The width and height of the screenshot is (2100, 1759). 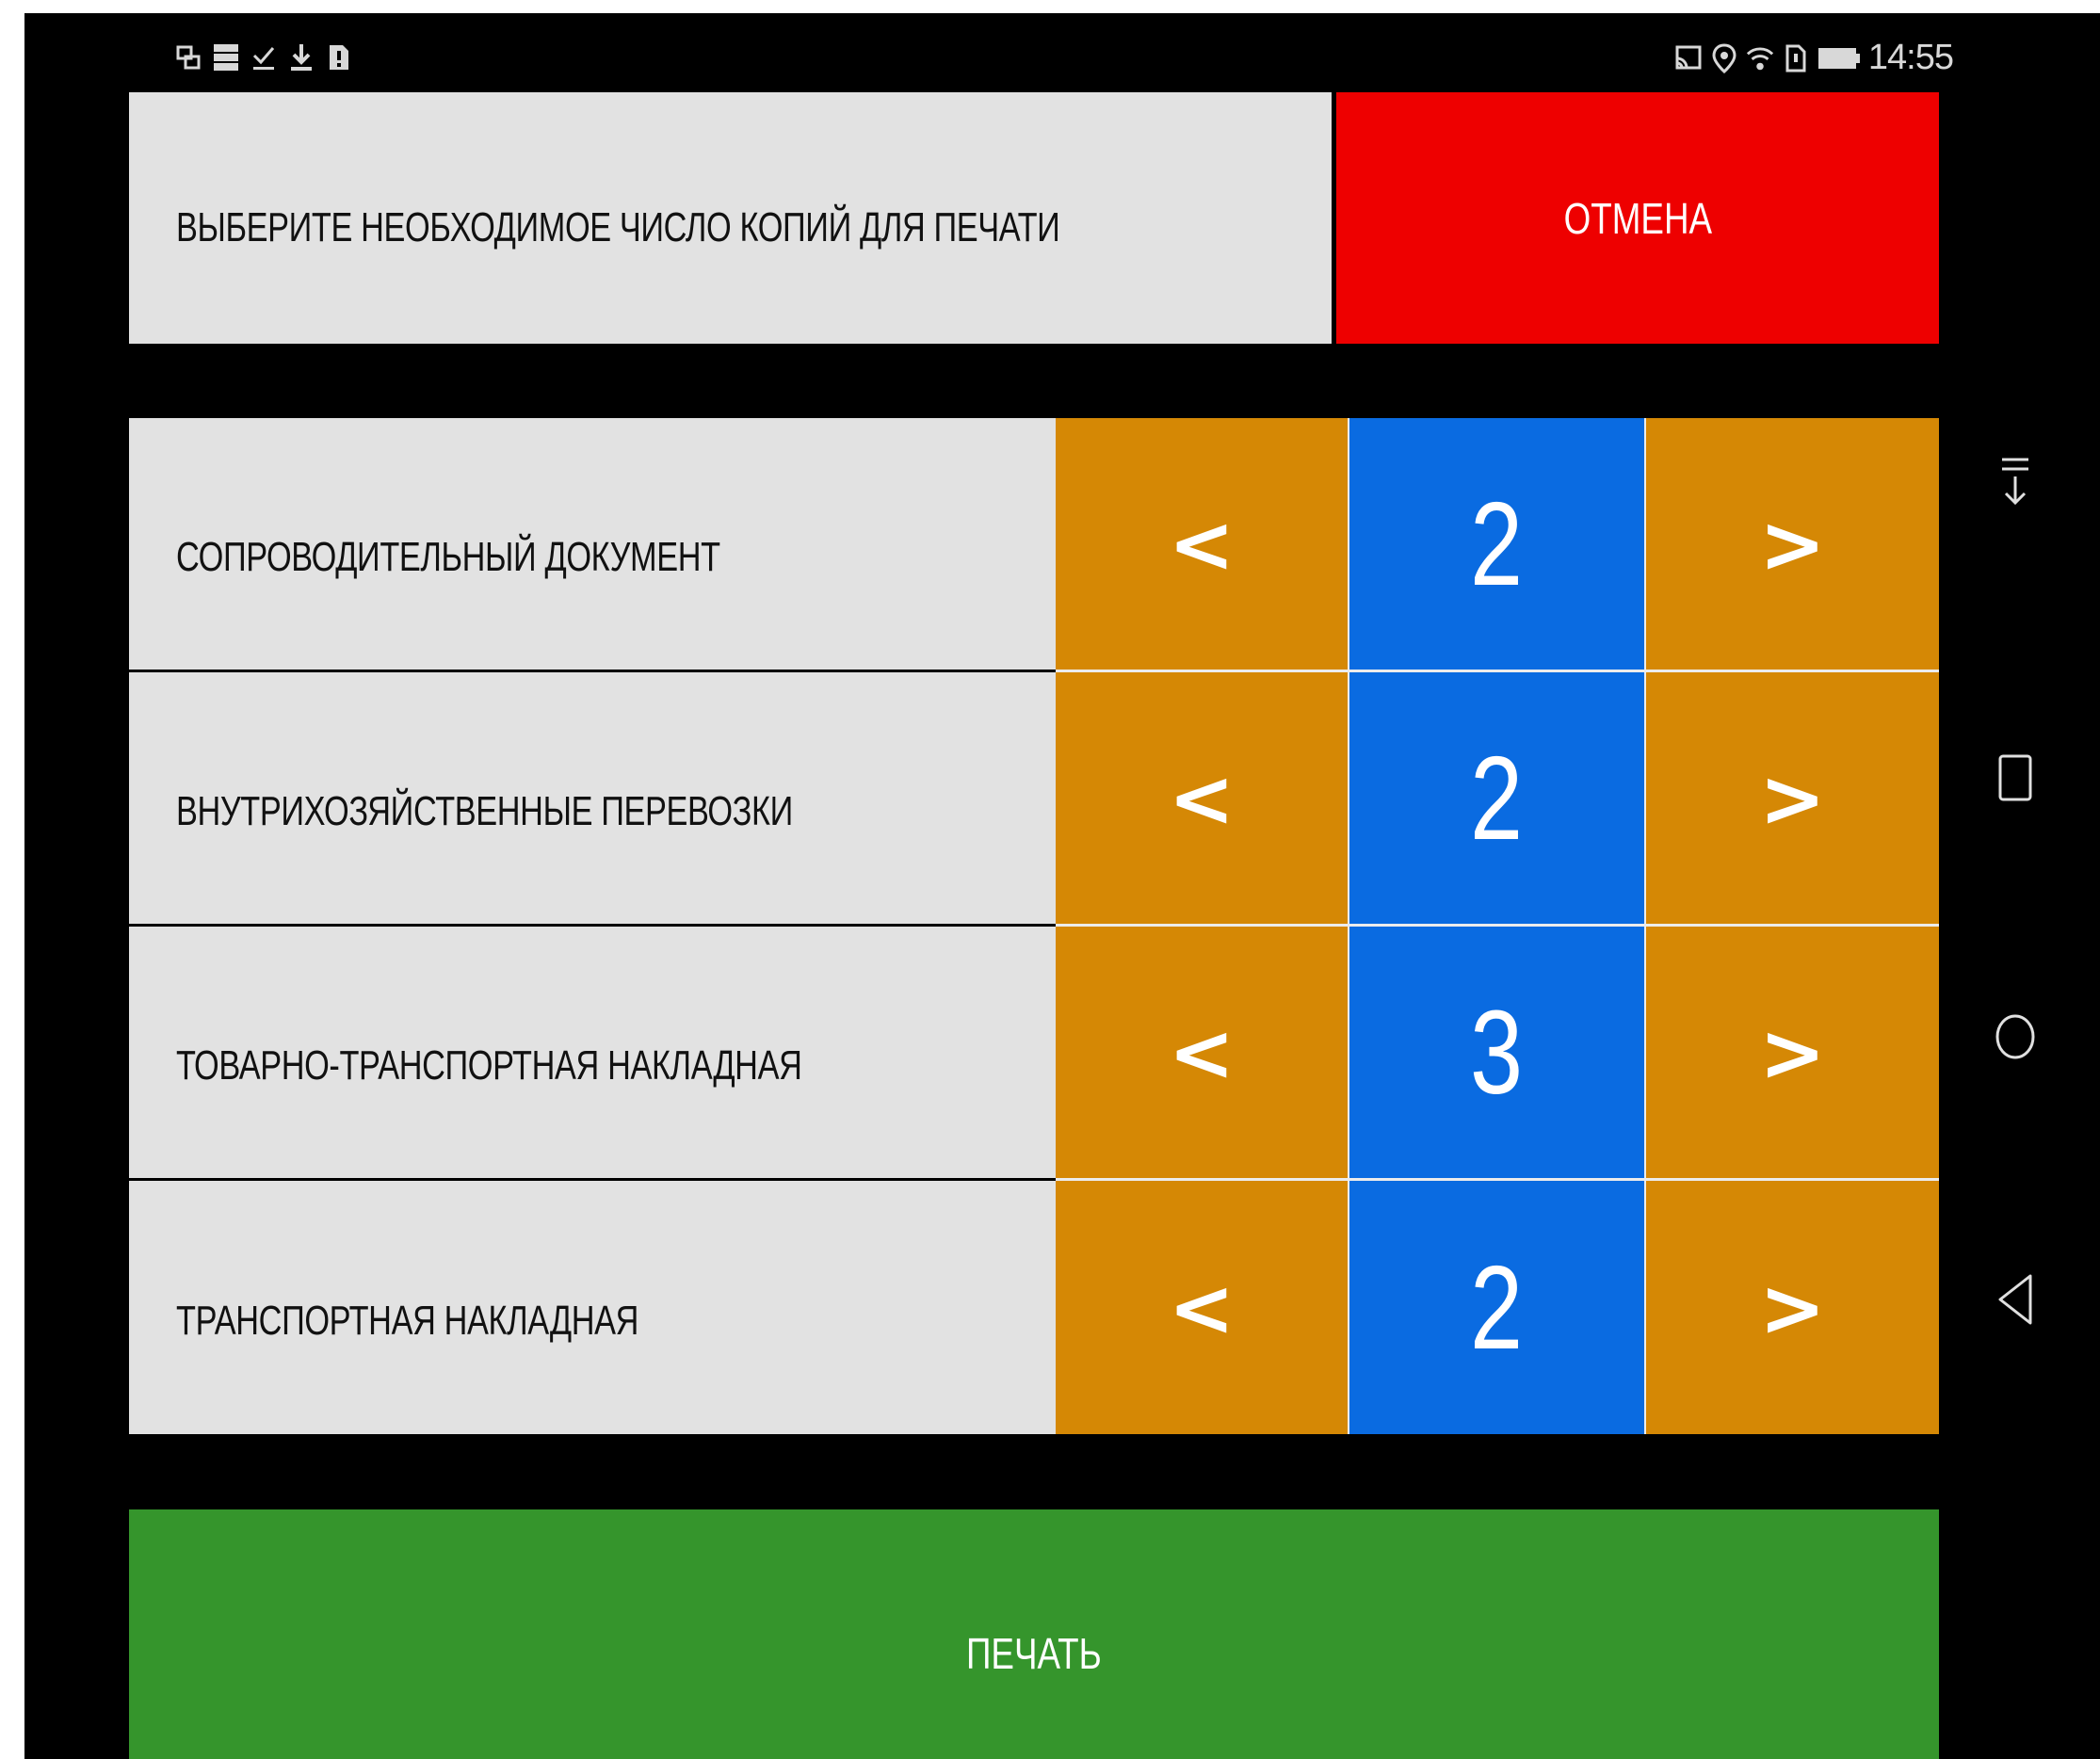 I want to click on document-label-cell: ТРАНСПОРТНАЯ НАКЛАДНАЯ, so click(x=592, y=1307).